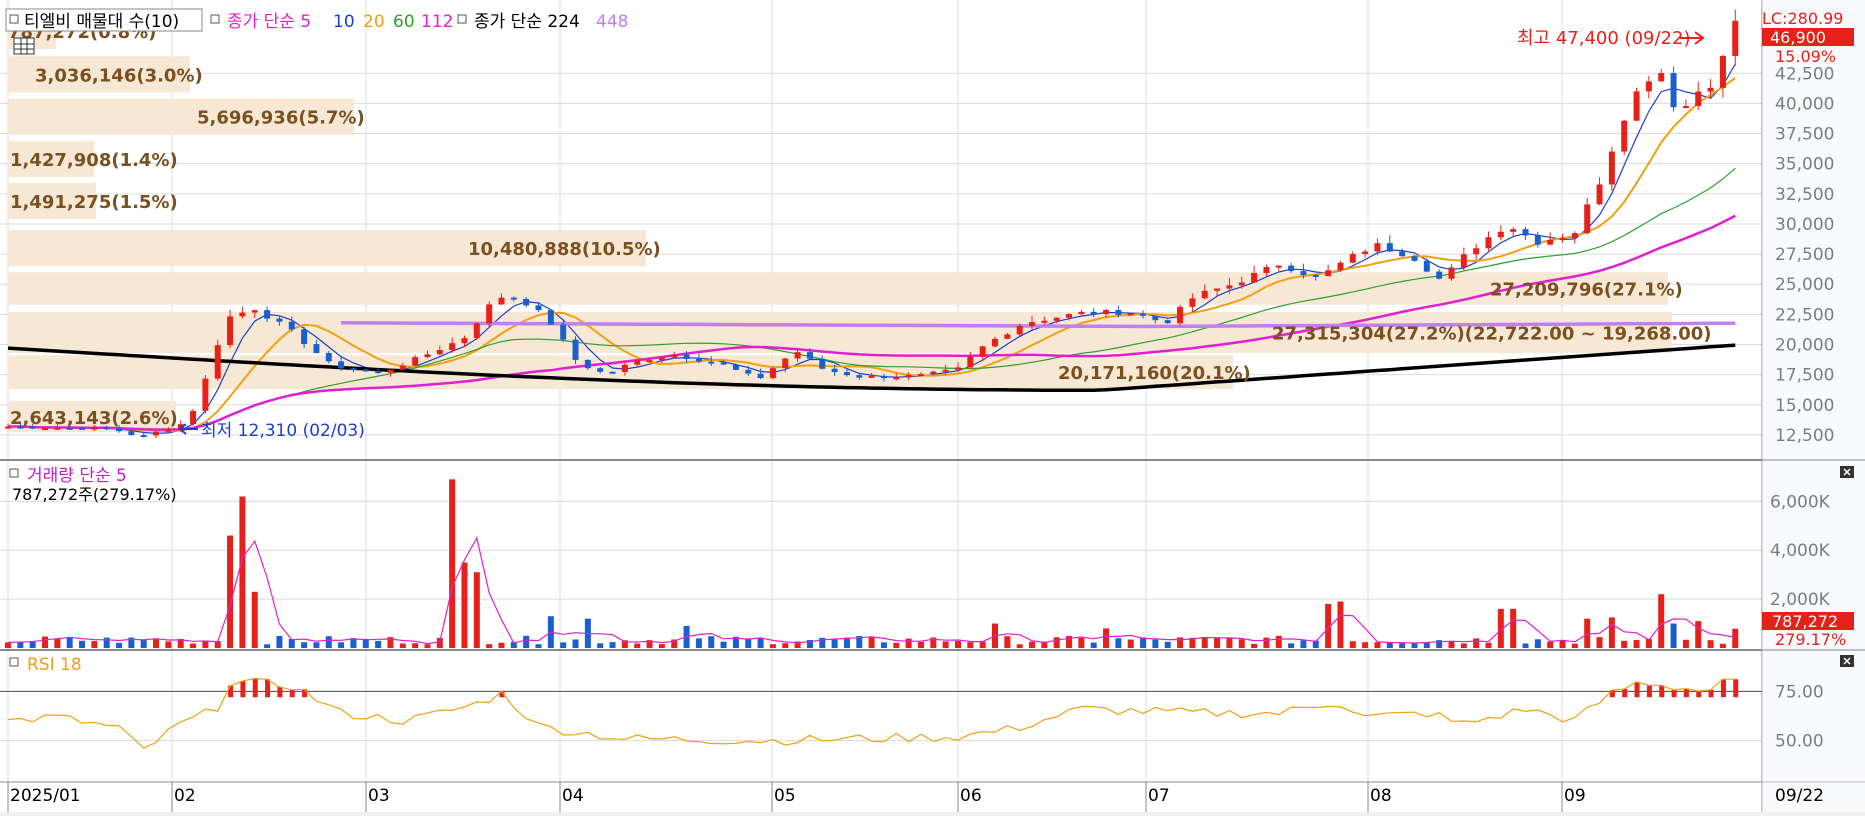 The width and height of the screenshot is (1865, 816). I want to click on svg-text: 46,900, so click(1798, 37).